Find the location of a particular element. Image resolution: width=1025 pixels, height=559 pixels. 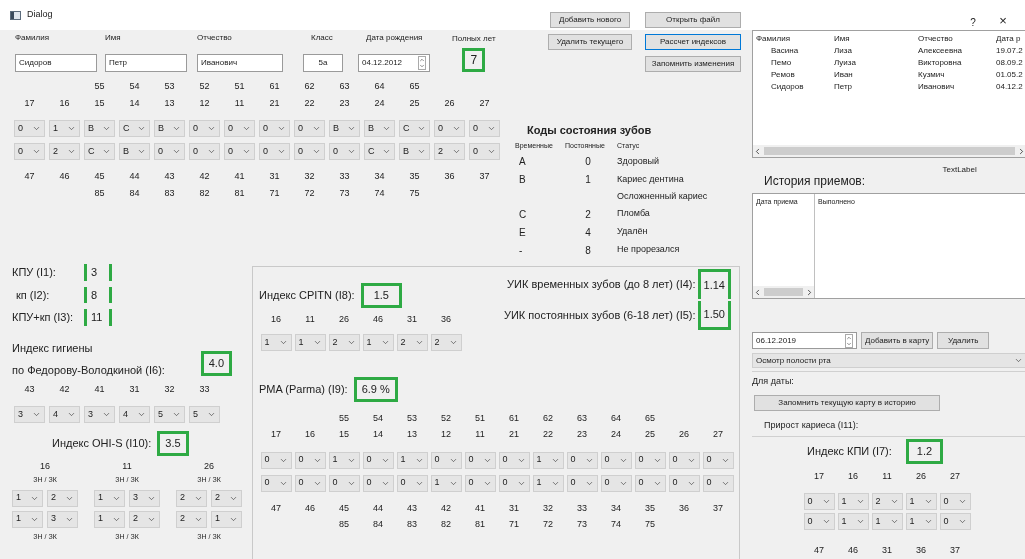

push-button: Рассчет индексов is located at coordinates (693, 42).